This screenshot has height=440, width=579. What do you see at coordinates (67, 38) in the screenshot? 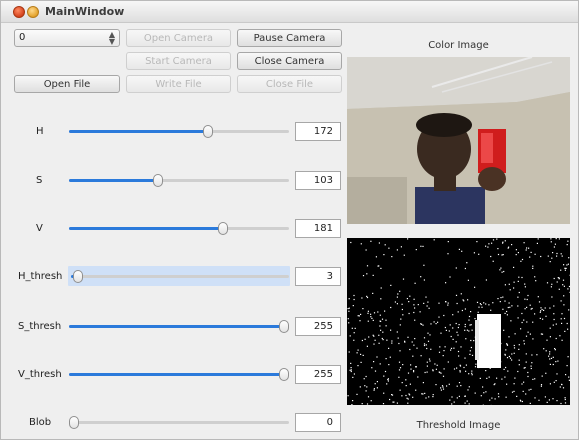
I see `camera-select: 0 ▲ ▼` at bounding box center [67, 38].